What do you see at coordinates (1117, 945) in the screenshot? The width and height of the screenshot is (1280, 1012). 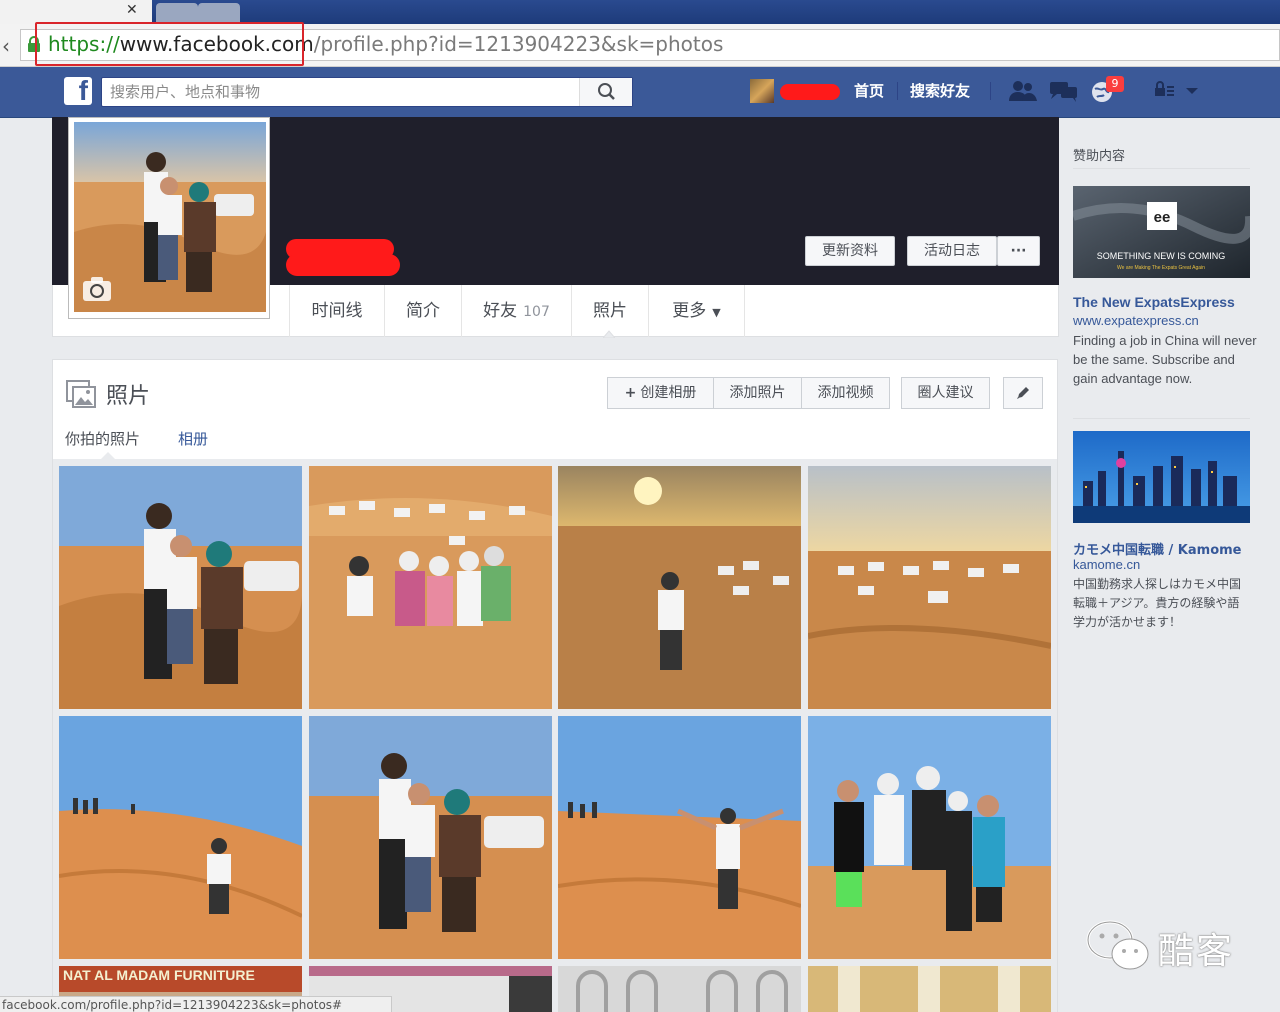 I see `wechat-logo-icon` at bounding box center [1117, 945].